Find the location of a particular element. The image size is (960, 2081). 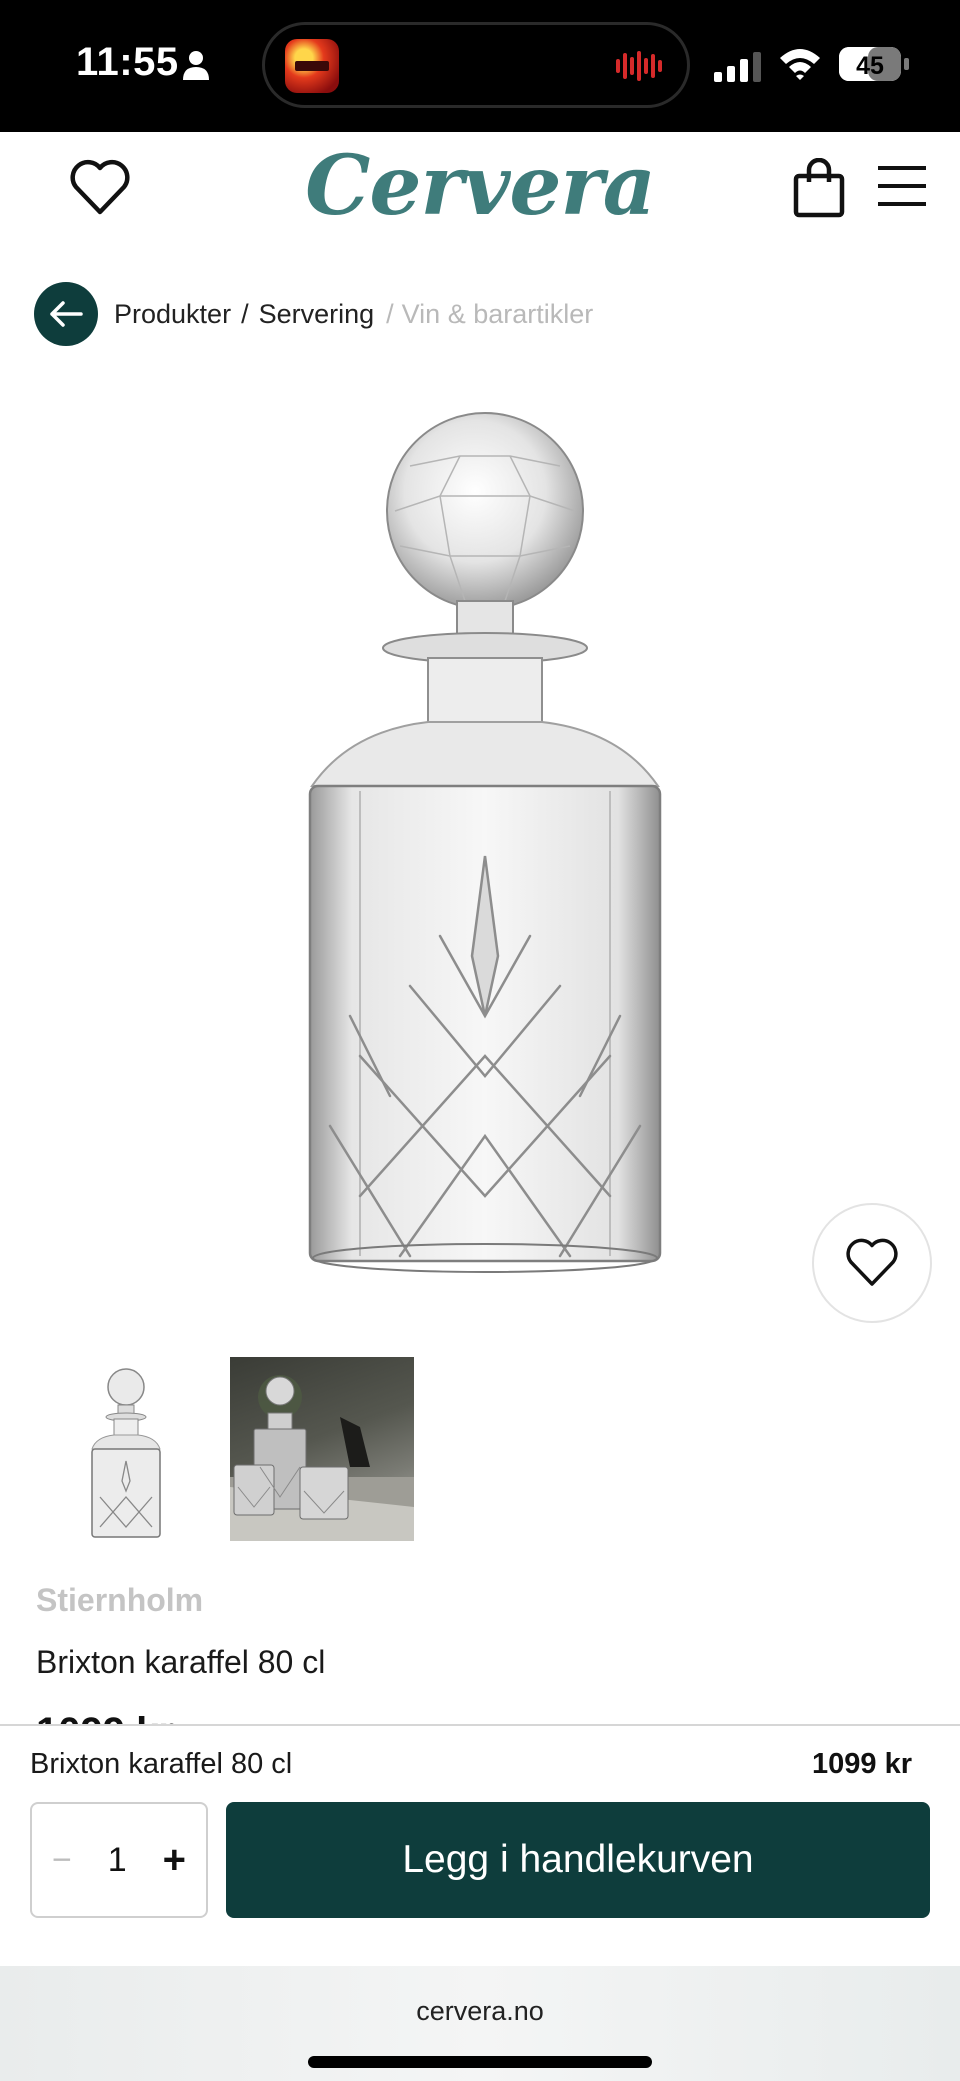

battery-icon: 45 is located at coordinates (874, 64).